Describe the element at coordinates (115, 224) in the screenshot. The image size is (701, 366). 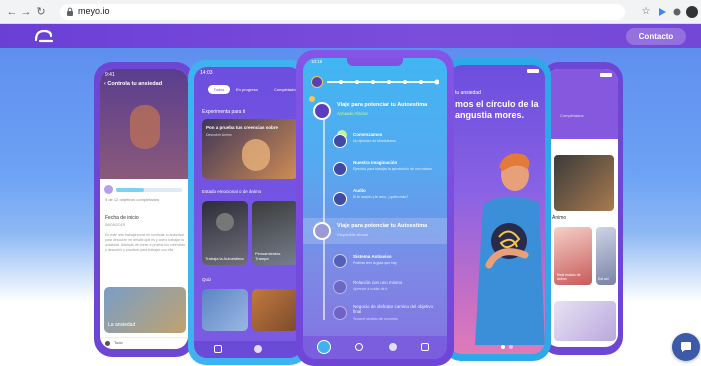
I see `start-date: 08/05/2019` at that location.